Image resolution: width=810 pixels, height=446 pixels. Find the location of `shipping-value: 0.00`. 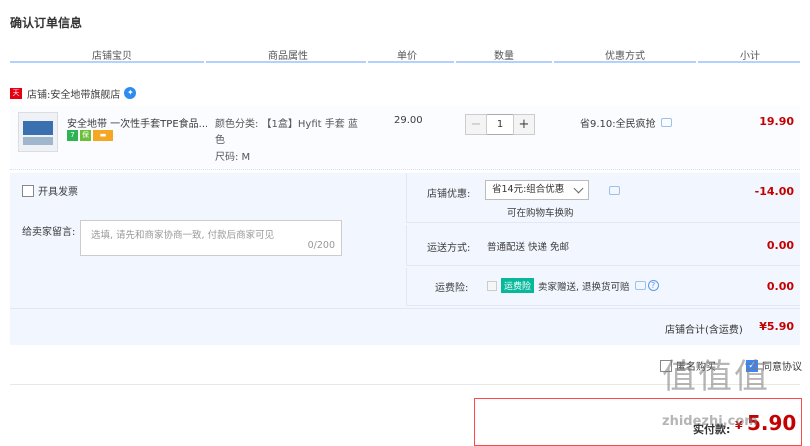

shipping-value: 0.00 is located at coordinates (780, 245).